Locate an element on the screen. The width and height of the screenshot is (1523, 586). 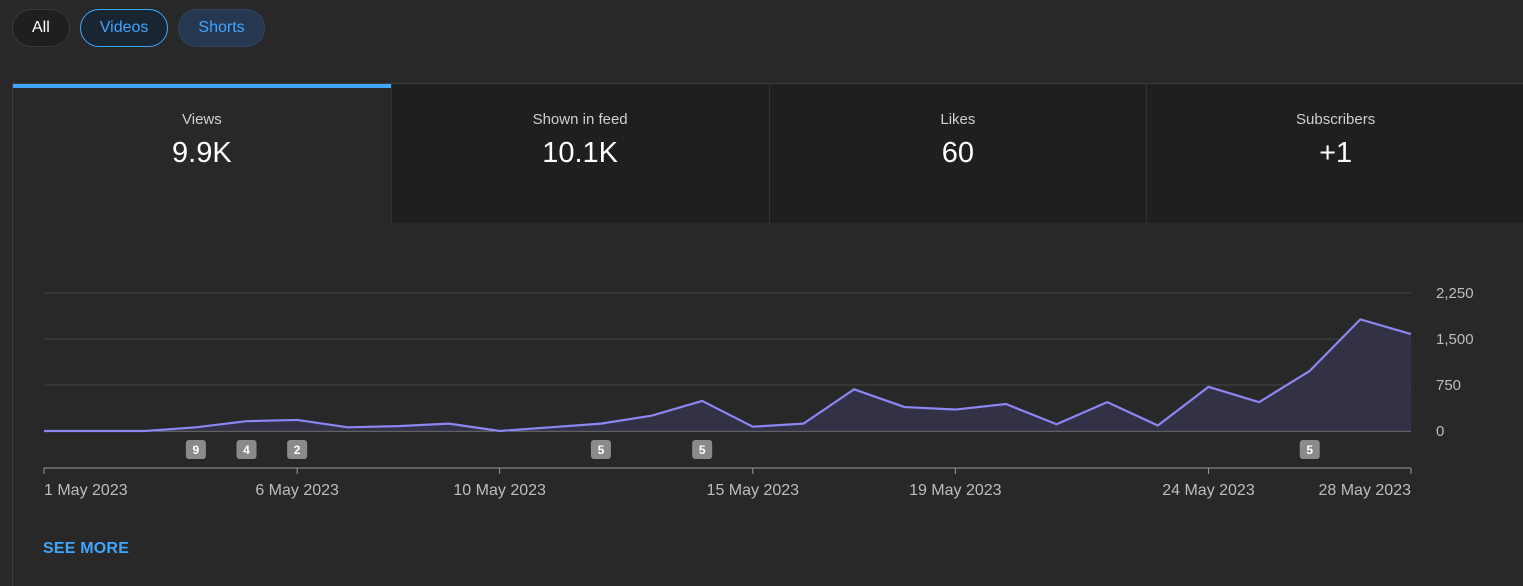
y-tick-label: 2,250 is located at coordinates (1455, 293).